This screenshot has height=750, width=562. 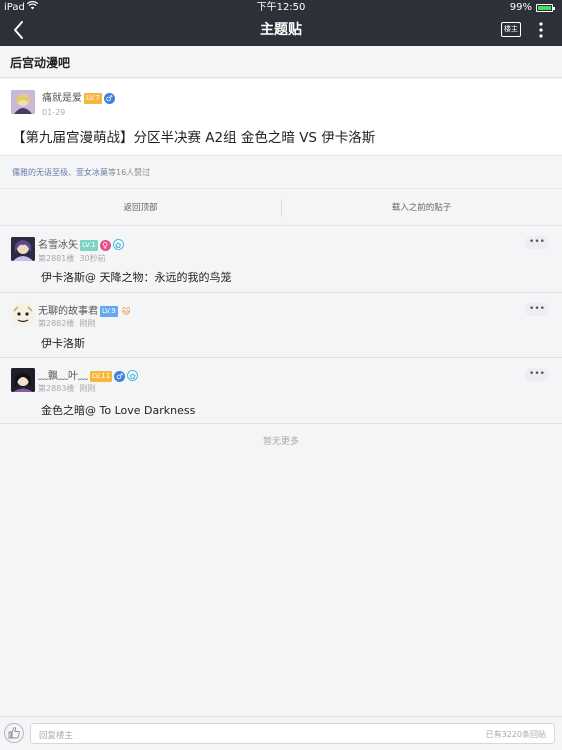 I want to click on post-date: 01-29, so click(x=54, y=112).